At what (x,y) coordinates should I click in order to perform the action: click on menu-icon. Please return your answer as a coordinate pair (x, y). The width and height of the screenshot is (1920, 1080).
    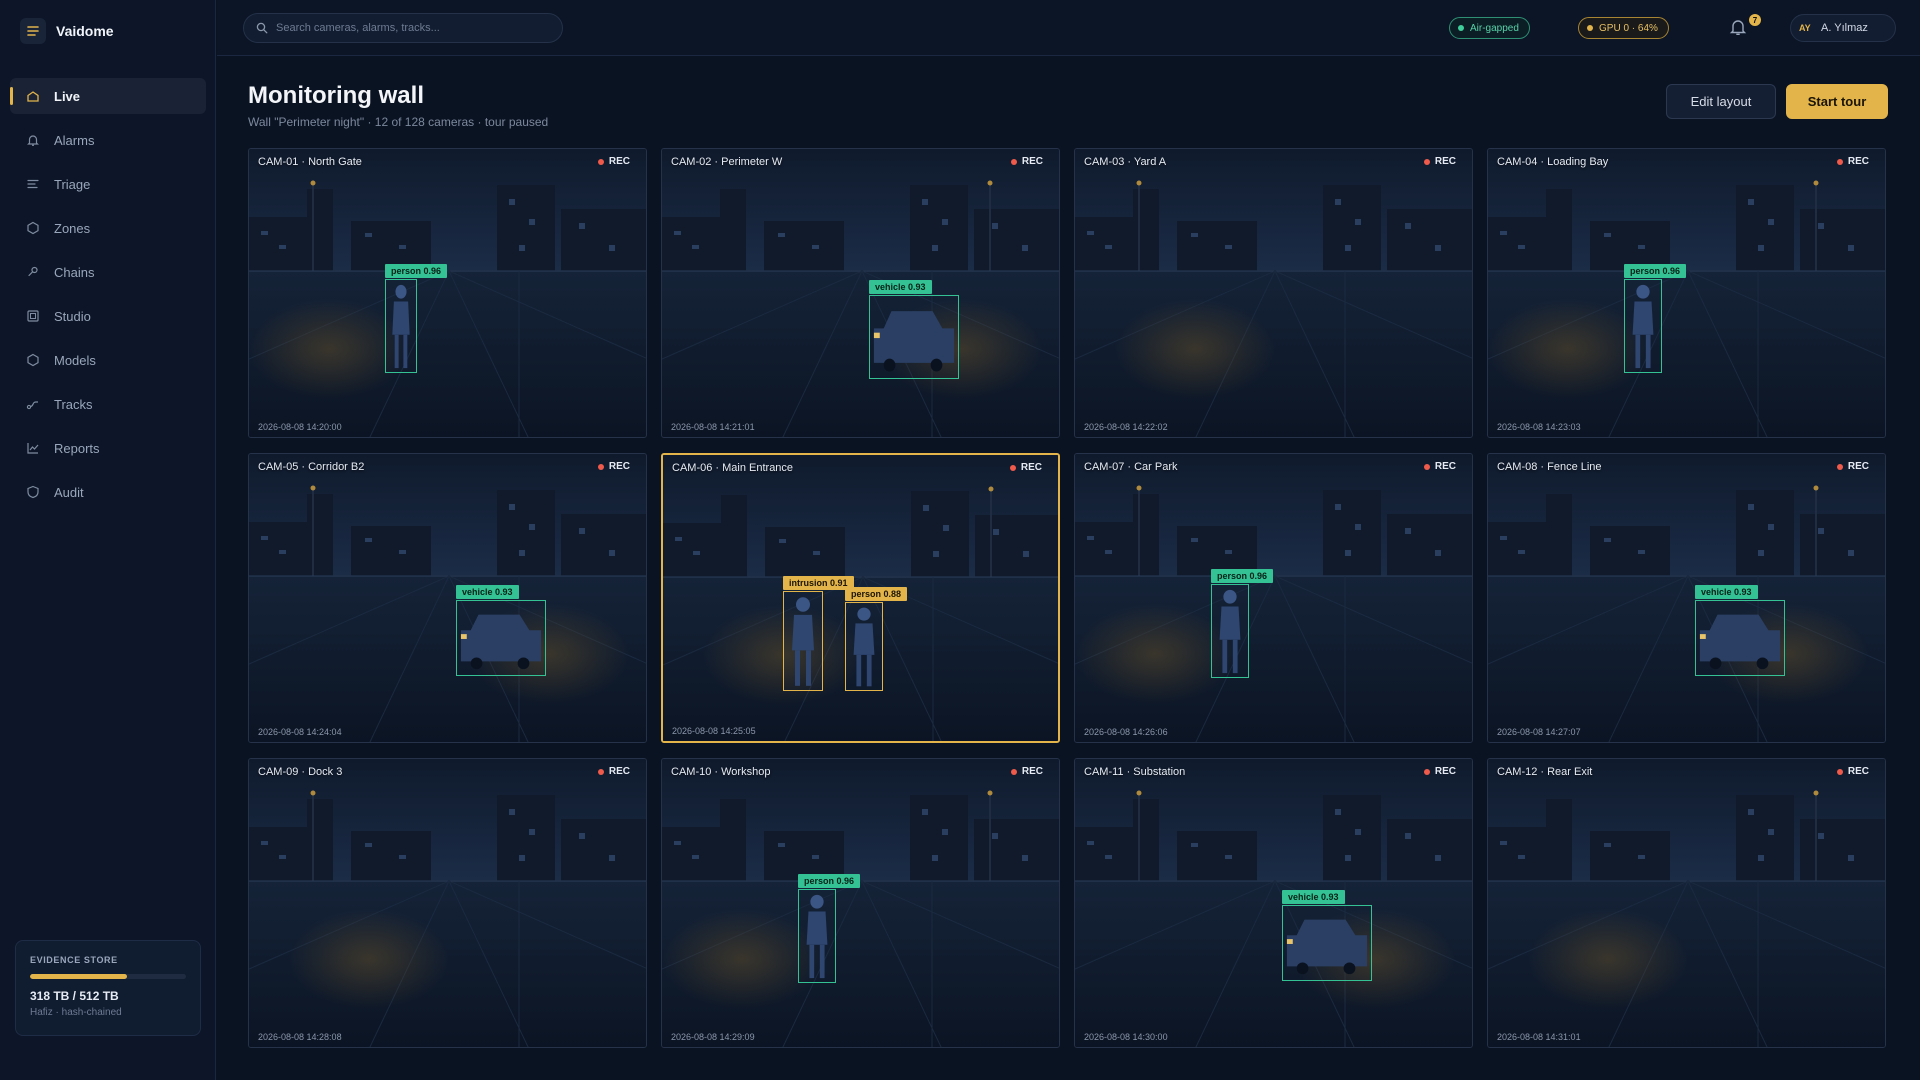
    Looking at the image, I should click on (33, 31).